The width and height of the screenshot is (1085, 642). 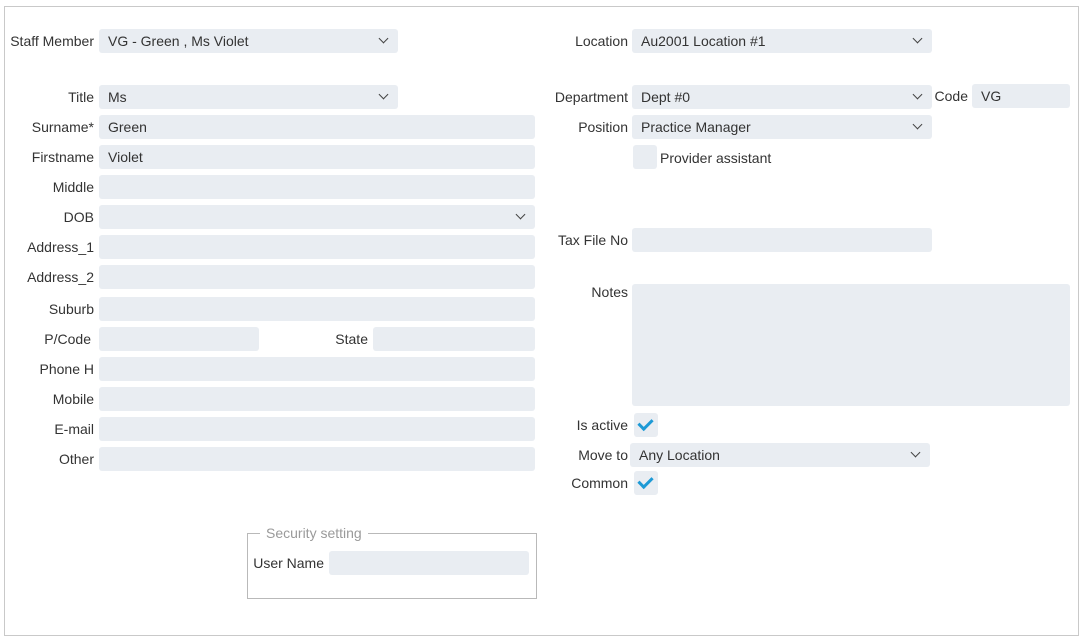 I want to click on firstname-input: Violet, so click(x=317, y=157).